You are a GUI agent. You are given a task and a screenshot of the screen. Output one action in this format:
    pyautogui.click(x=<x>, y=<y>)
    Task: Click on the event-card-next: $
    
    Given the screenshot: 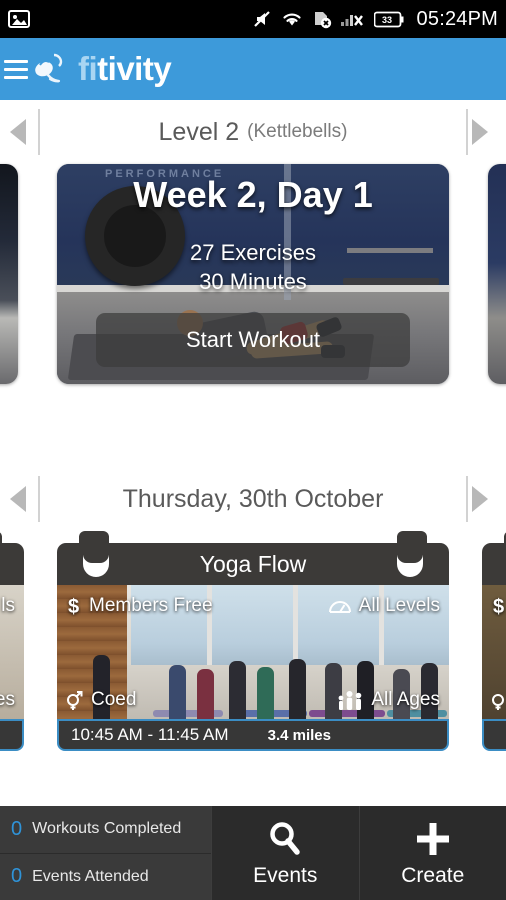 What is the action you would take?
    pyautogui.click(x=494, y=641)
    